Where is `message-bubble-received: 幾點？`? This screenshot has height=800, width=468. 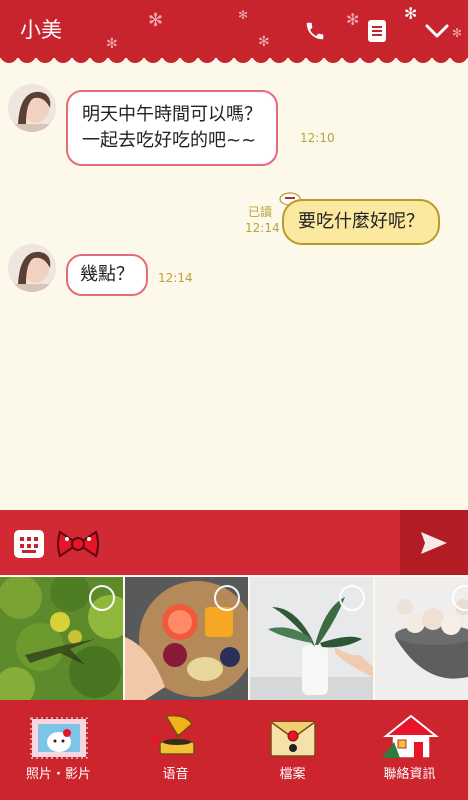 message-bubble-received: 幾點？ is located at coordinates (107, 275).